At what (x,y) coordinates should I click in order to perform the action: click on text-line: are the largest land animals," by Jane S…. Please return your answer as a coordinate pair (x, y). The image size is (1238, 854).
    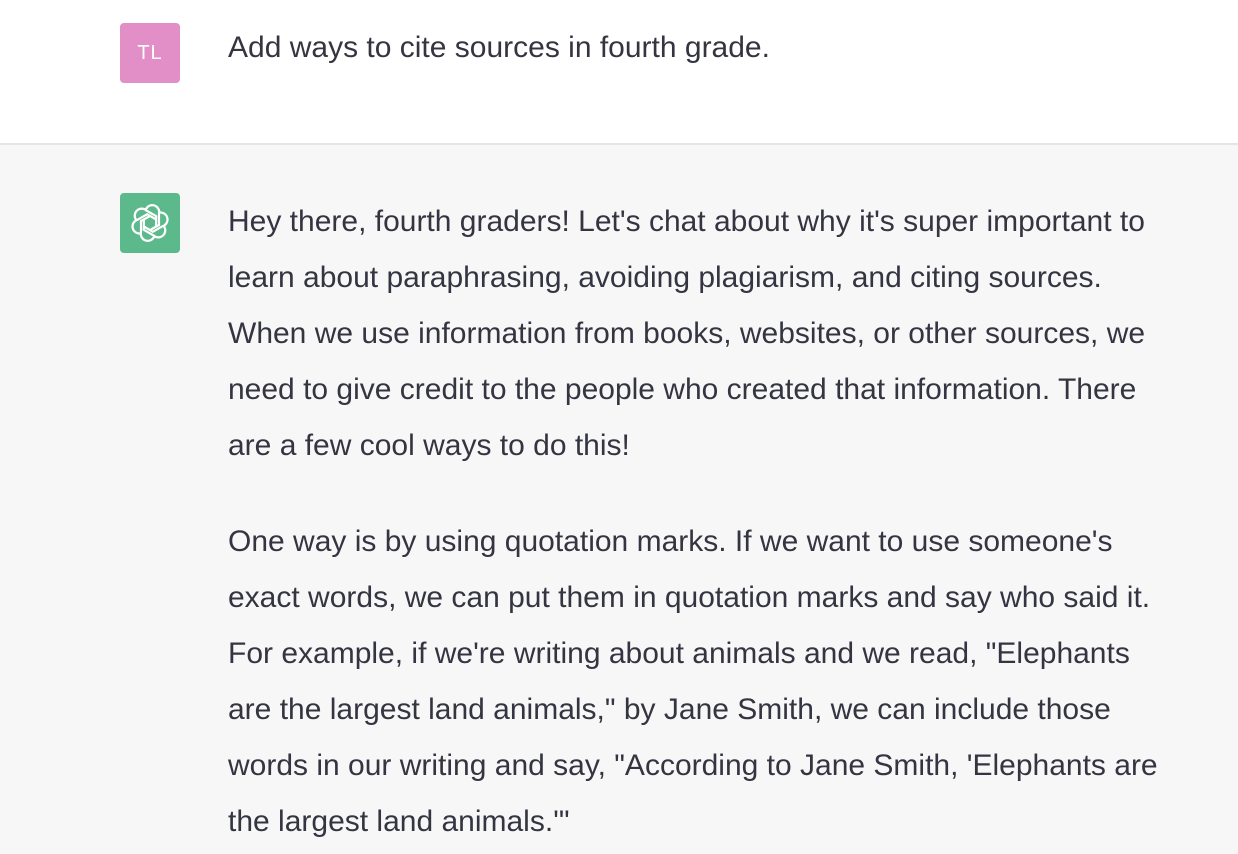
    Looking at the image, I should click on (669, 709).